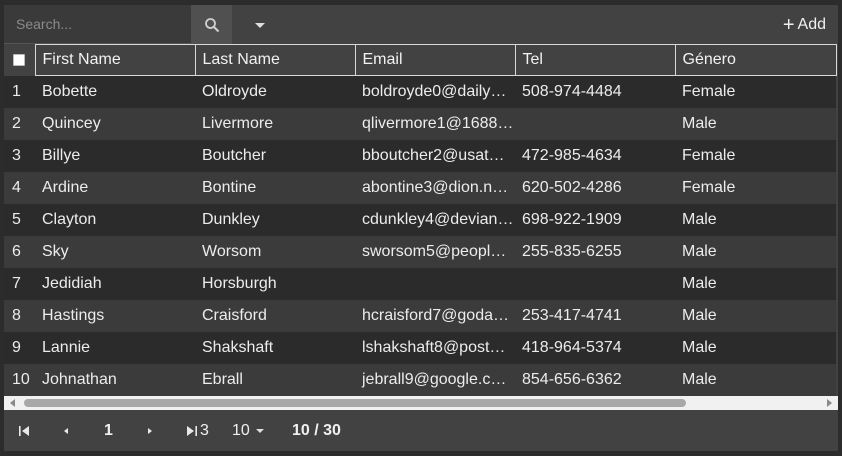  Describe the element at coordinates (595, 348) in the screenshot. I see `cell-tel: 418-964-5374` at that location.